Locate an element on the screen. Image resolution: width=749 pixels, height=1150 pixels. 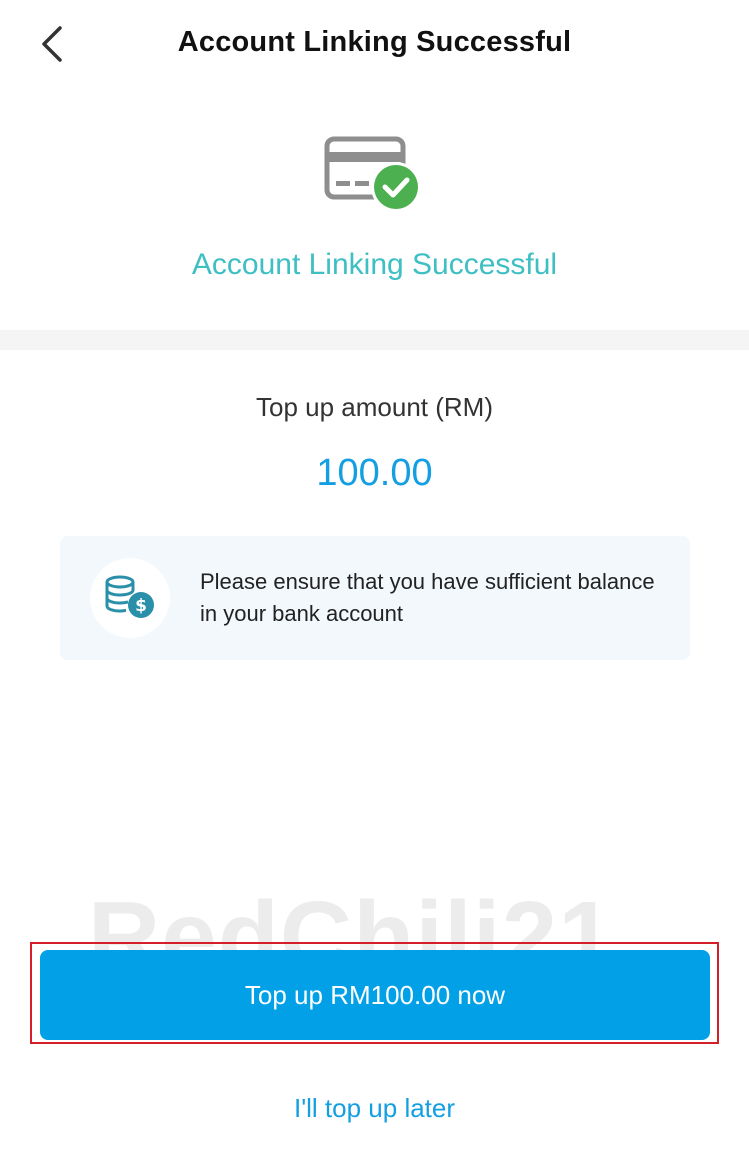
page-title: Account Linking Successful is located at coordinates (374, 42).